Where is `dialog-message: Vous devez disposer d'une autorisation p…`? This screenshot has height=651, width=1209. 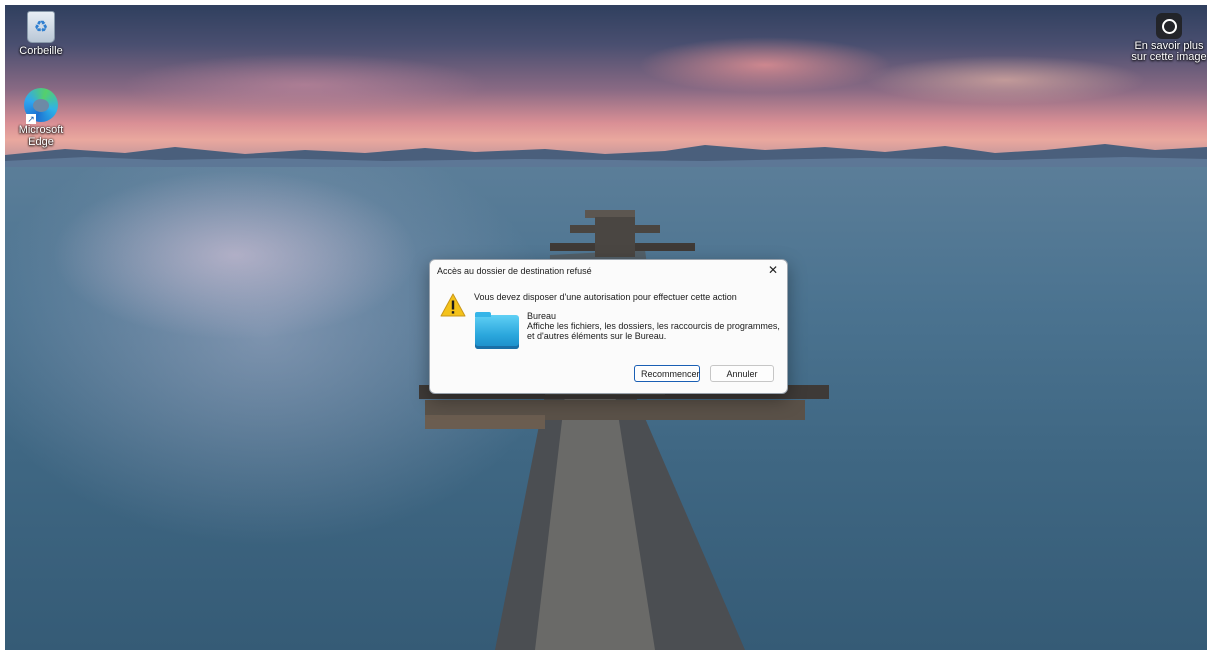
dialog-message: Vous devez disposer d'une autorisation p… is located at coordinates (605, 297).